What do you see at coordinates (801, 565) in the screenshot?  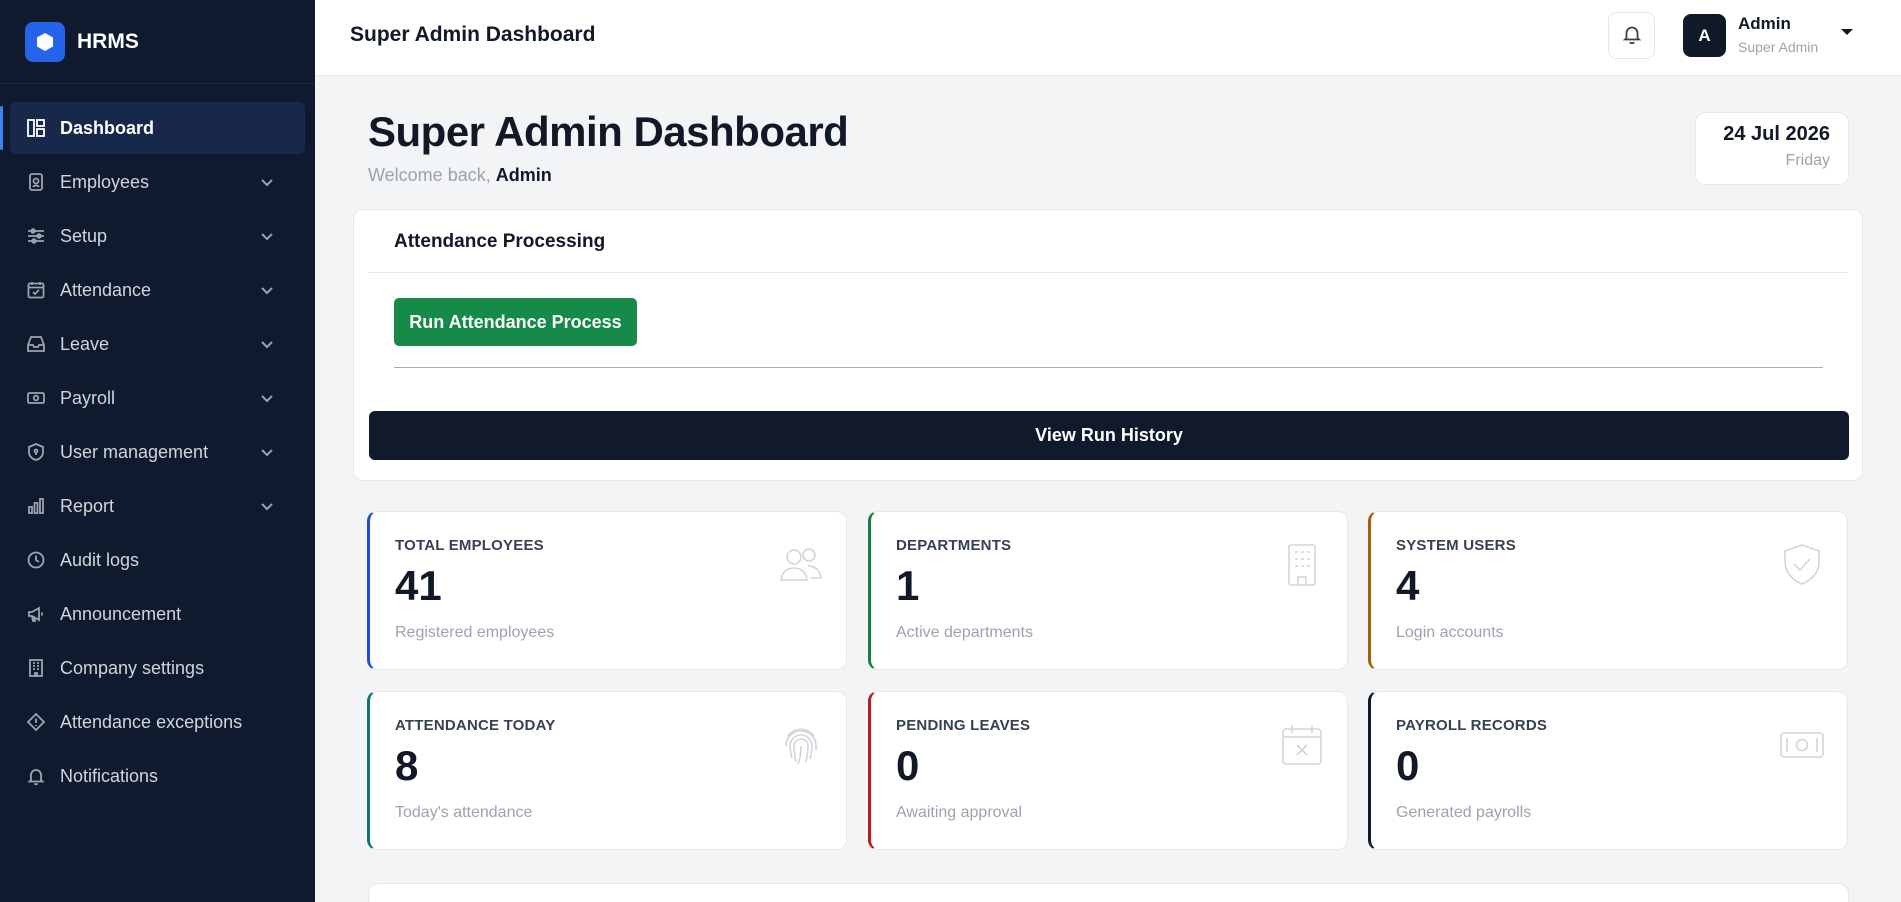 I see `users-icon` at bounding box center [801, 565].